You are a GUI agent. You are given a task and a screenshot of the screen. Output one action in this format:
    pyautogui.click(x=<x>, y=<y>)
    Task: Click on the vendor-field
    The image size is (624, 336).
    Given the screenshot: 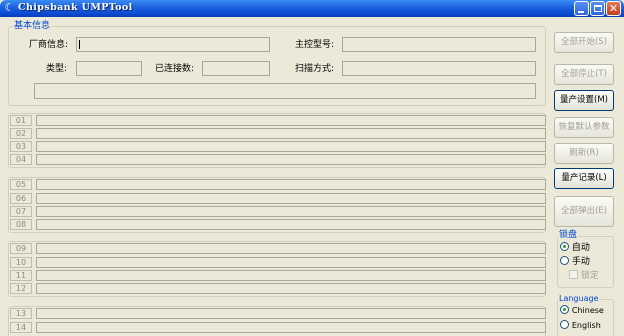 What is the action you would take?
    pyautogui.click(x=173, y=44)
    